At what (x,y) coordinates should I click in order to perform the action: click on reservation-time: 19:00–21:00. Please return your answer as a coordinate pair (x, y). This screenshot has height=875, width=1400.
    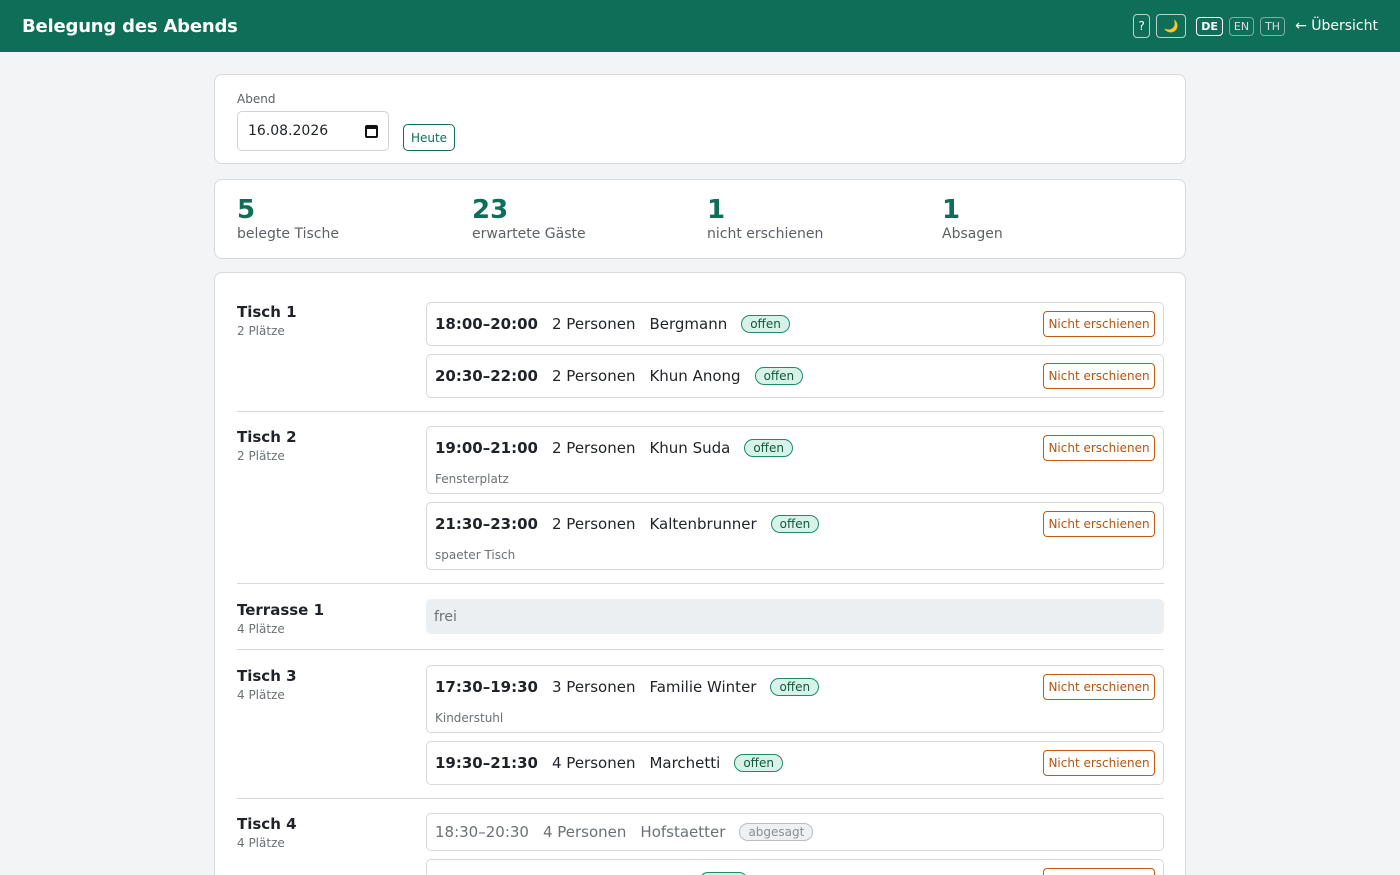
    Looking at the image, I should click on (486, 448).